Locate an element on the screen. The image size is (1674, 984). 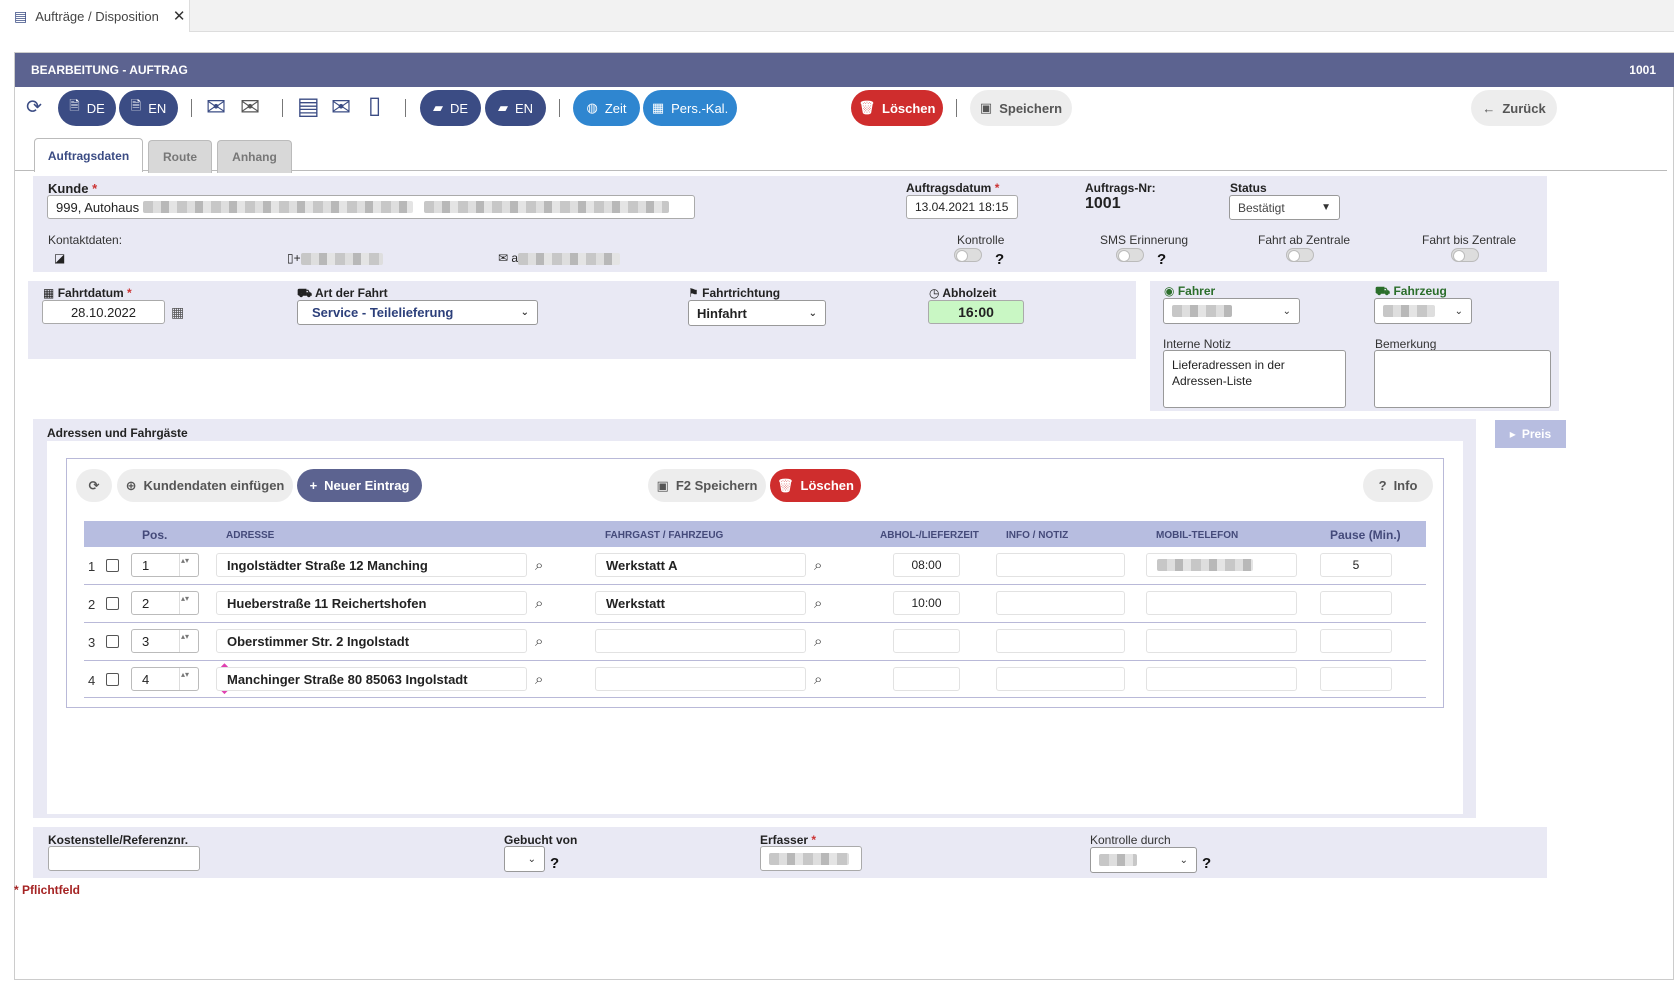
close-icon: ✕ is located at coordinates (179, 16).